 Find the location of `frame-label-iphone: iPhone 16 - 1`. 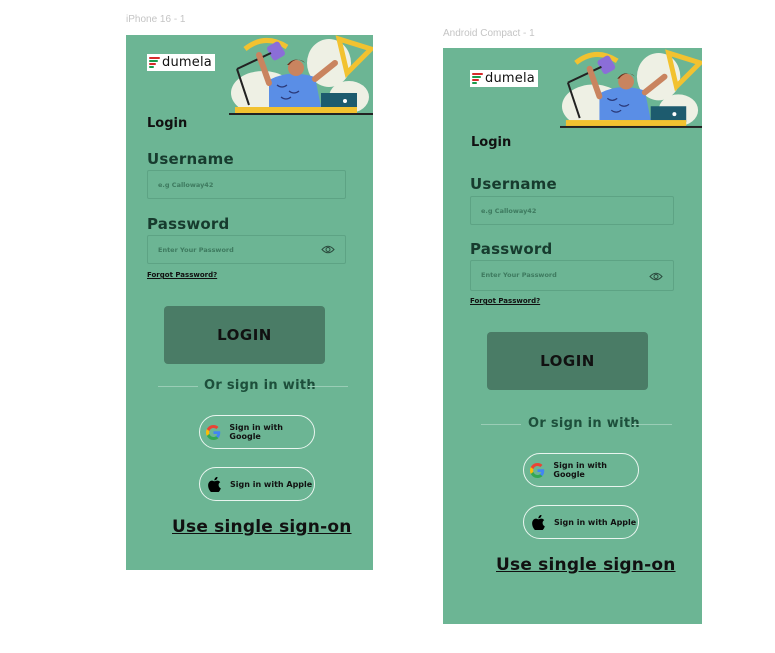

frame-label-iphone: iPhone 16 - 1 is located at coordinates (156, 19).